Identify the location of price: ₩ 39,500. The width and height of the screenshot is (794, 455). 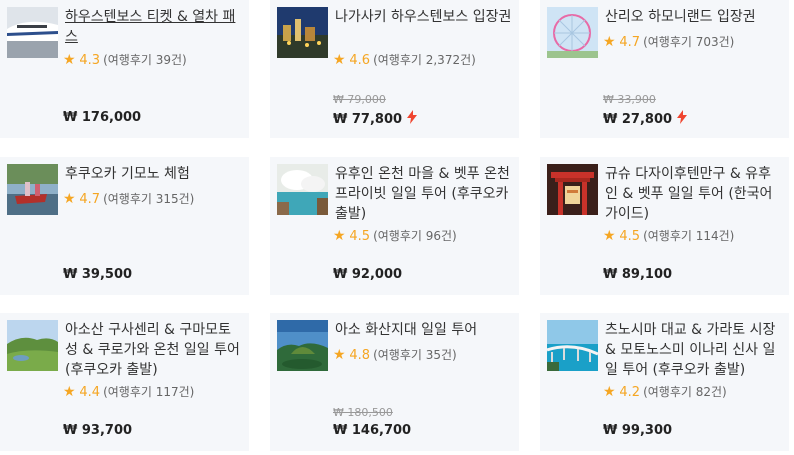
(98, 274).